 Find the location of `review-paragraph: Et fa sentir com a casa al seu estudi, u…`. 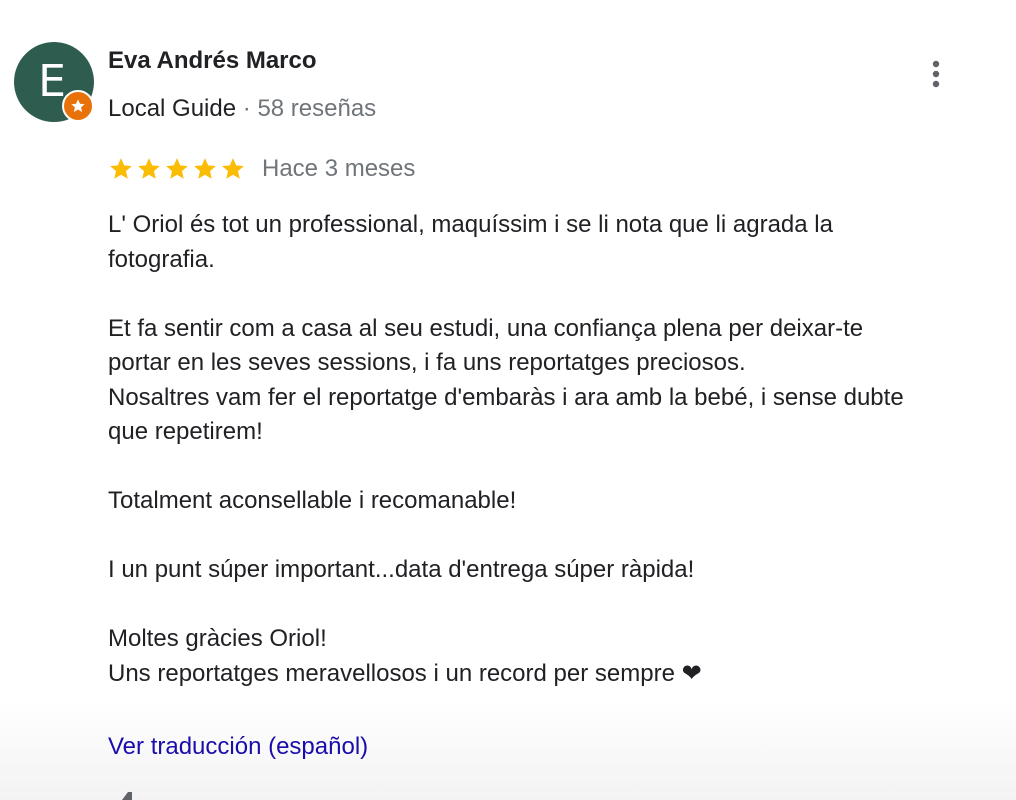

review-paragraph: Et fa sentir com a casa al seu estudi, u… is located at coordinates (506, 380).